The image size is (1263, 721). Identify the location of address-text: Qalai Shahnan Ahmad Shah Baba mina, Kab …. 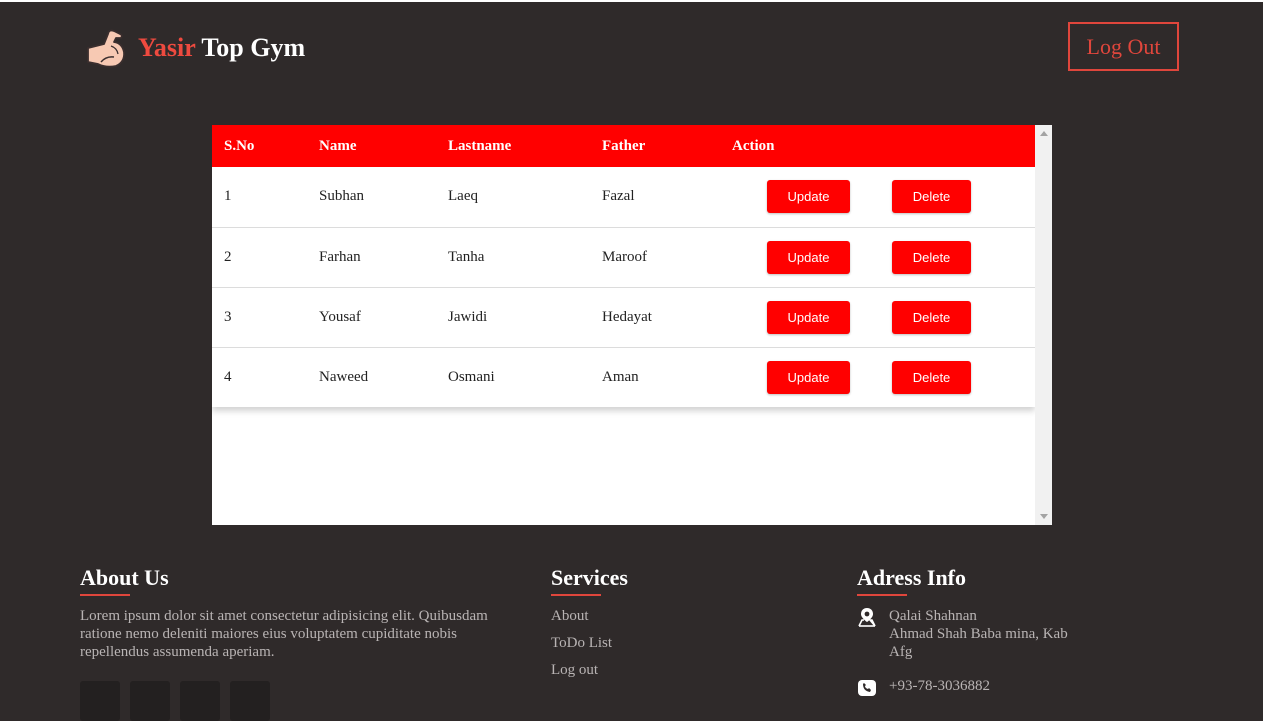
(989, 634).